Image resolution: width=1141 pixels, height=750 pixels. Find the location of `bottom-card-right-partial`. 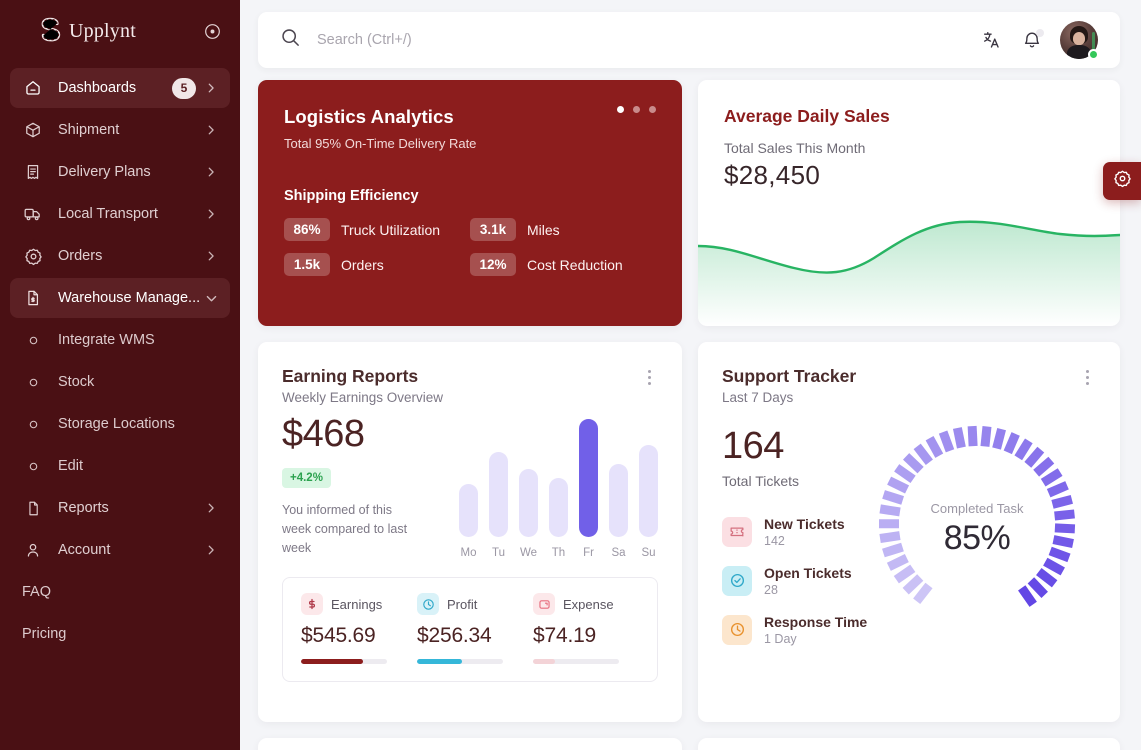

bottom-card-right-partial is located at coordinates (909, 744).